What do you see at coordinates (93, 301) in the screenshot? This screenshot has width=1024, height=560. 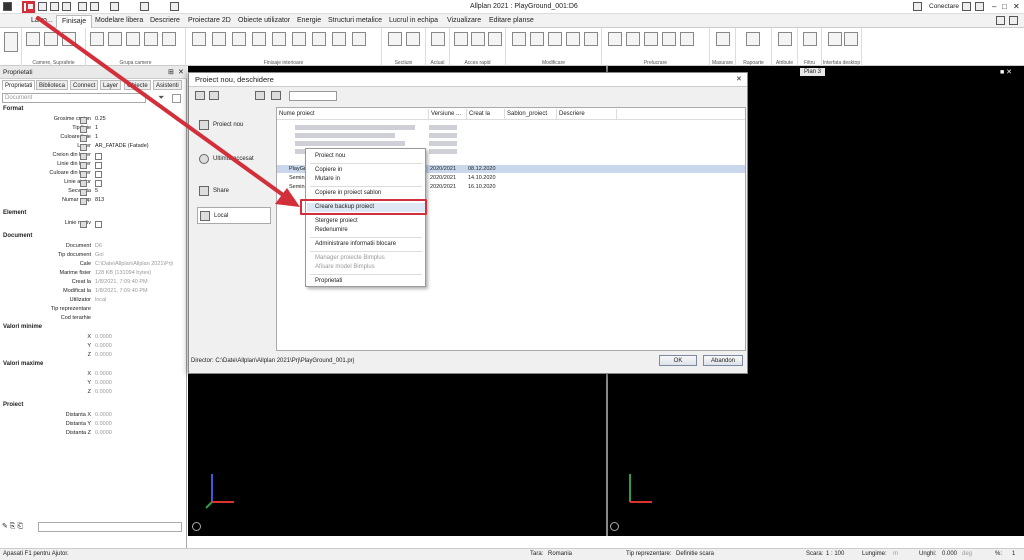 I see `property-row: Utilizator local` at bounding box center [93, 301].